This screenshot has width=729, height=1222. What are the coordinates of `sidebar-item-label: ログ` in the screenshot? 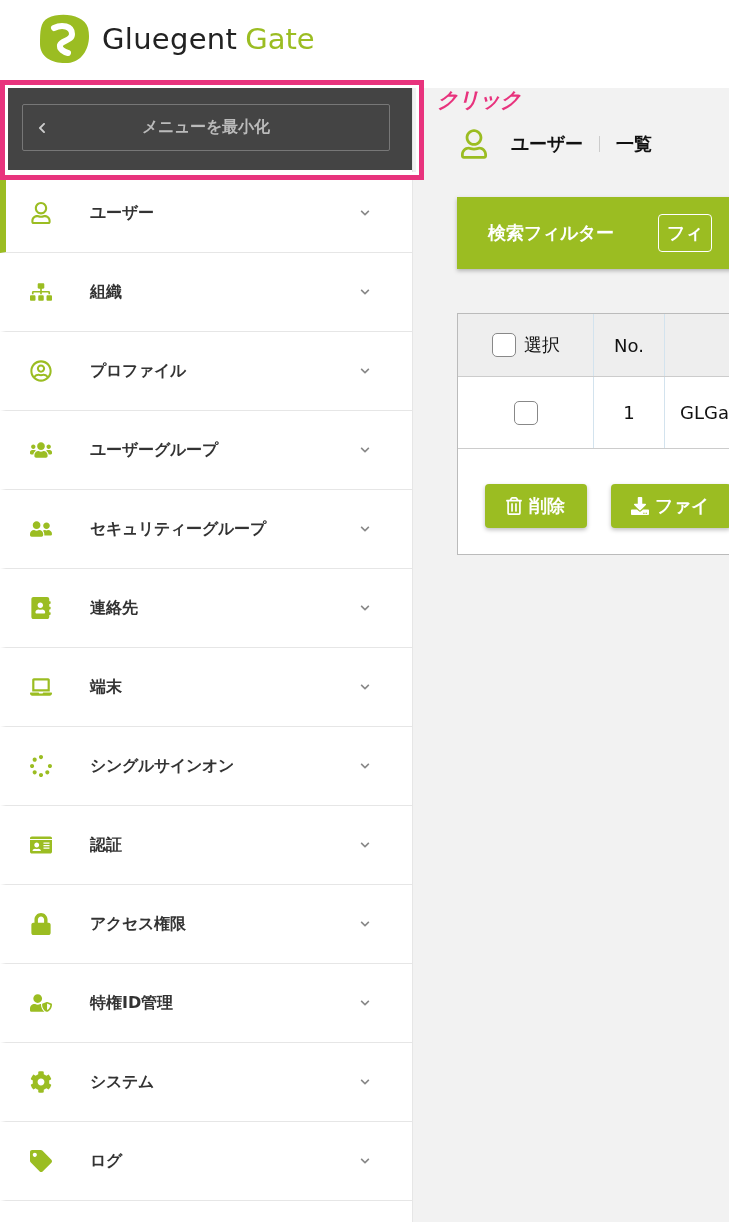 It's located at (107, 1161).